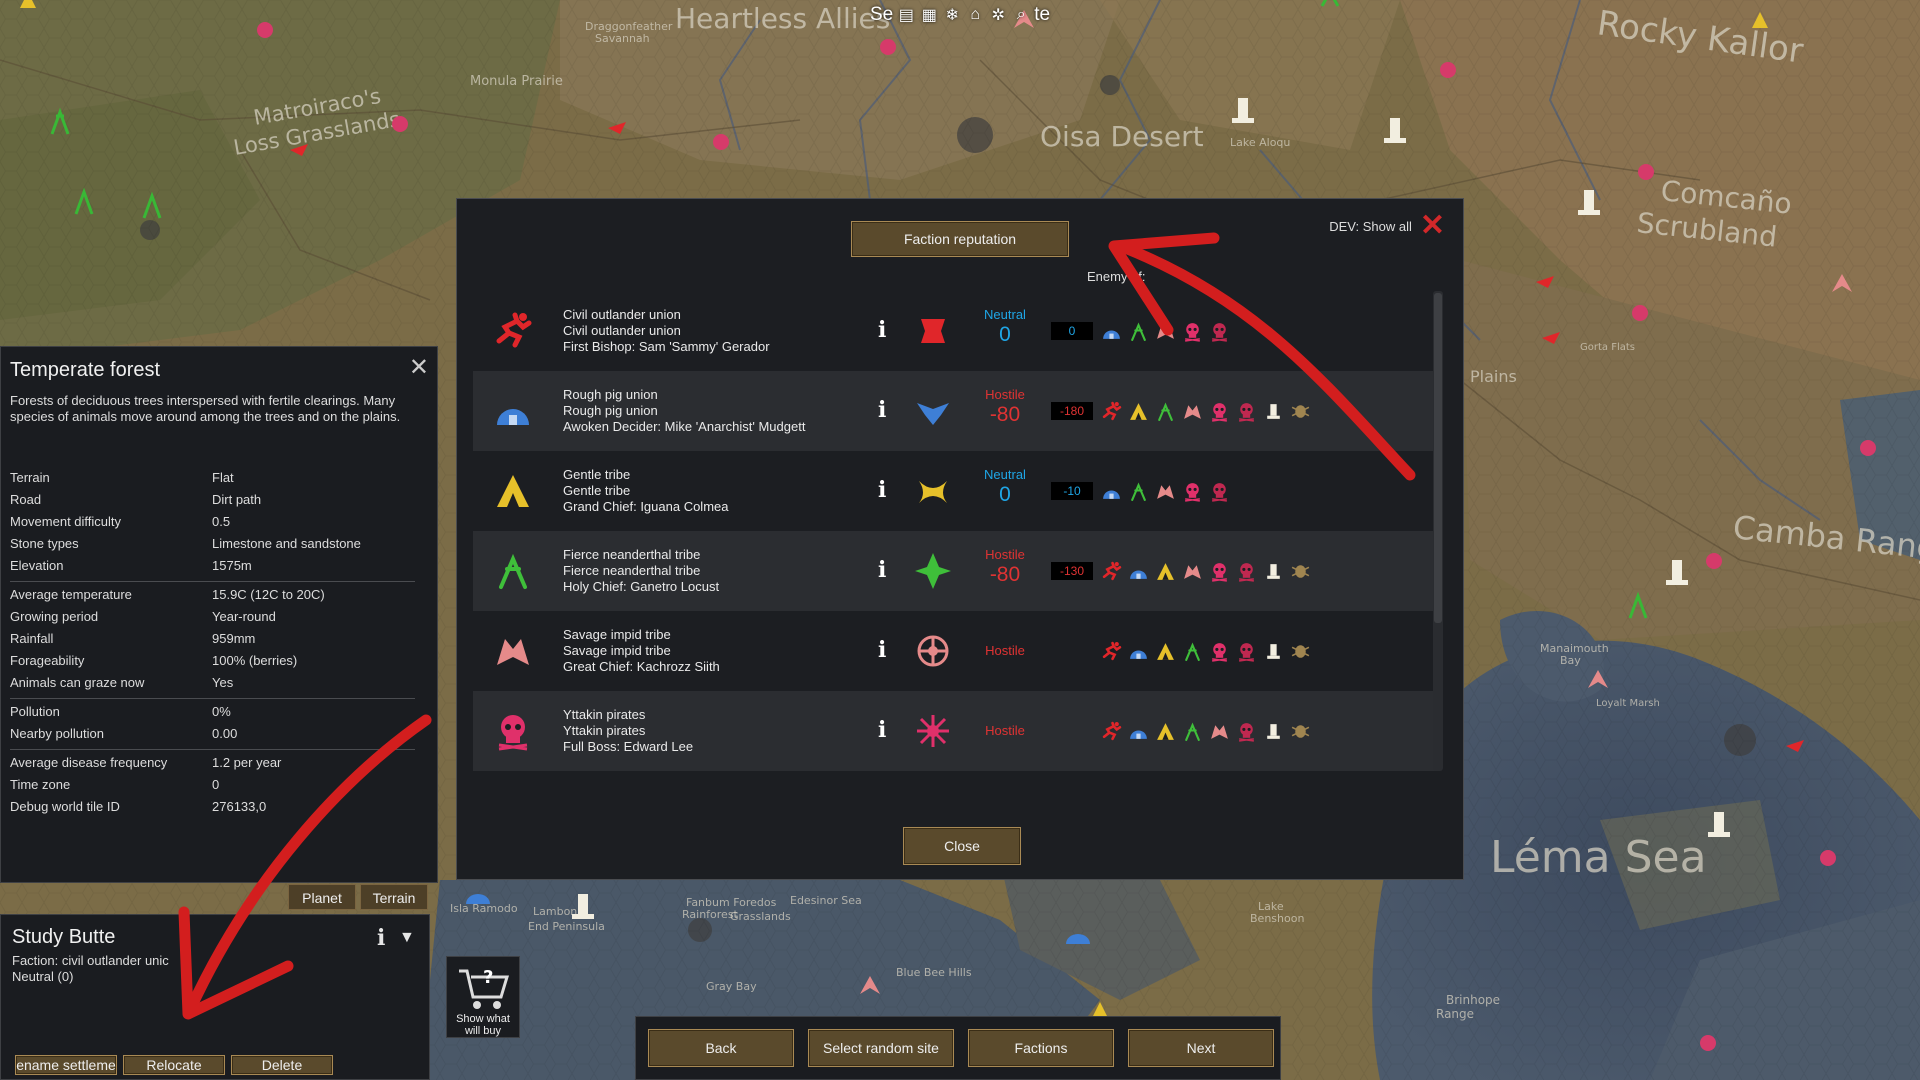 Image resolution: width=1920 pixels, height=1080 pixels. Describe the element at coordinates (322, 897) in the screenshot. I see `tab-planet: Planet` at that location.